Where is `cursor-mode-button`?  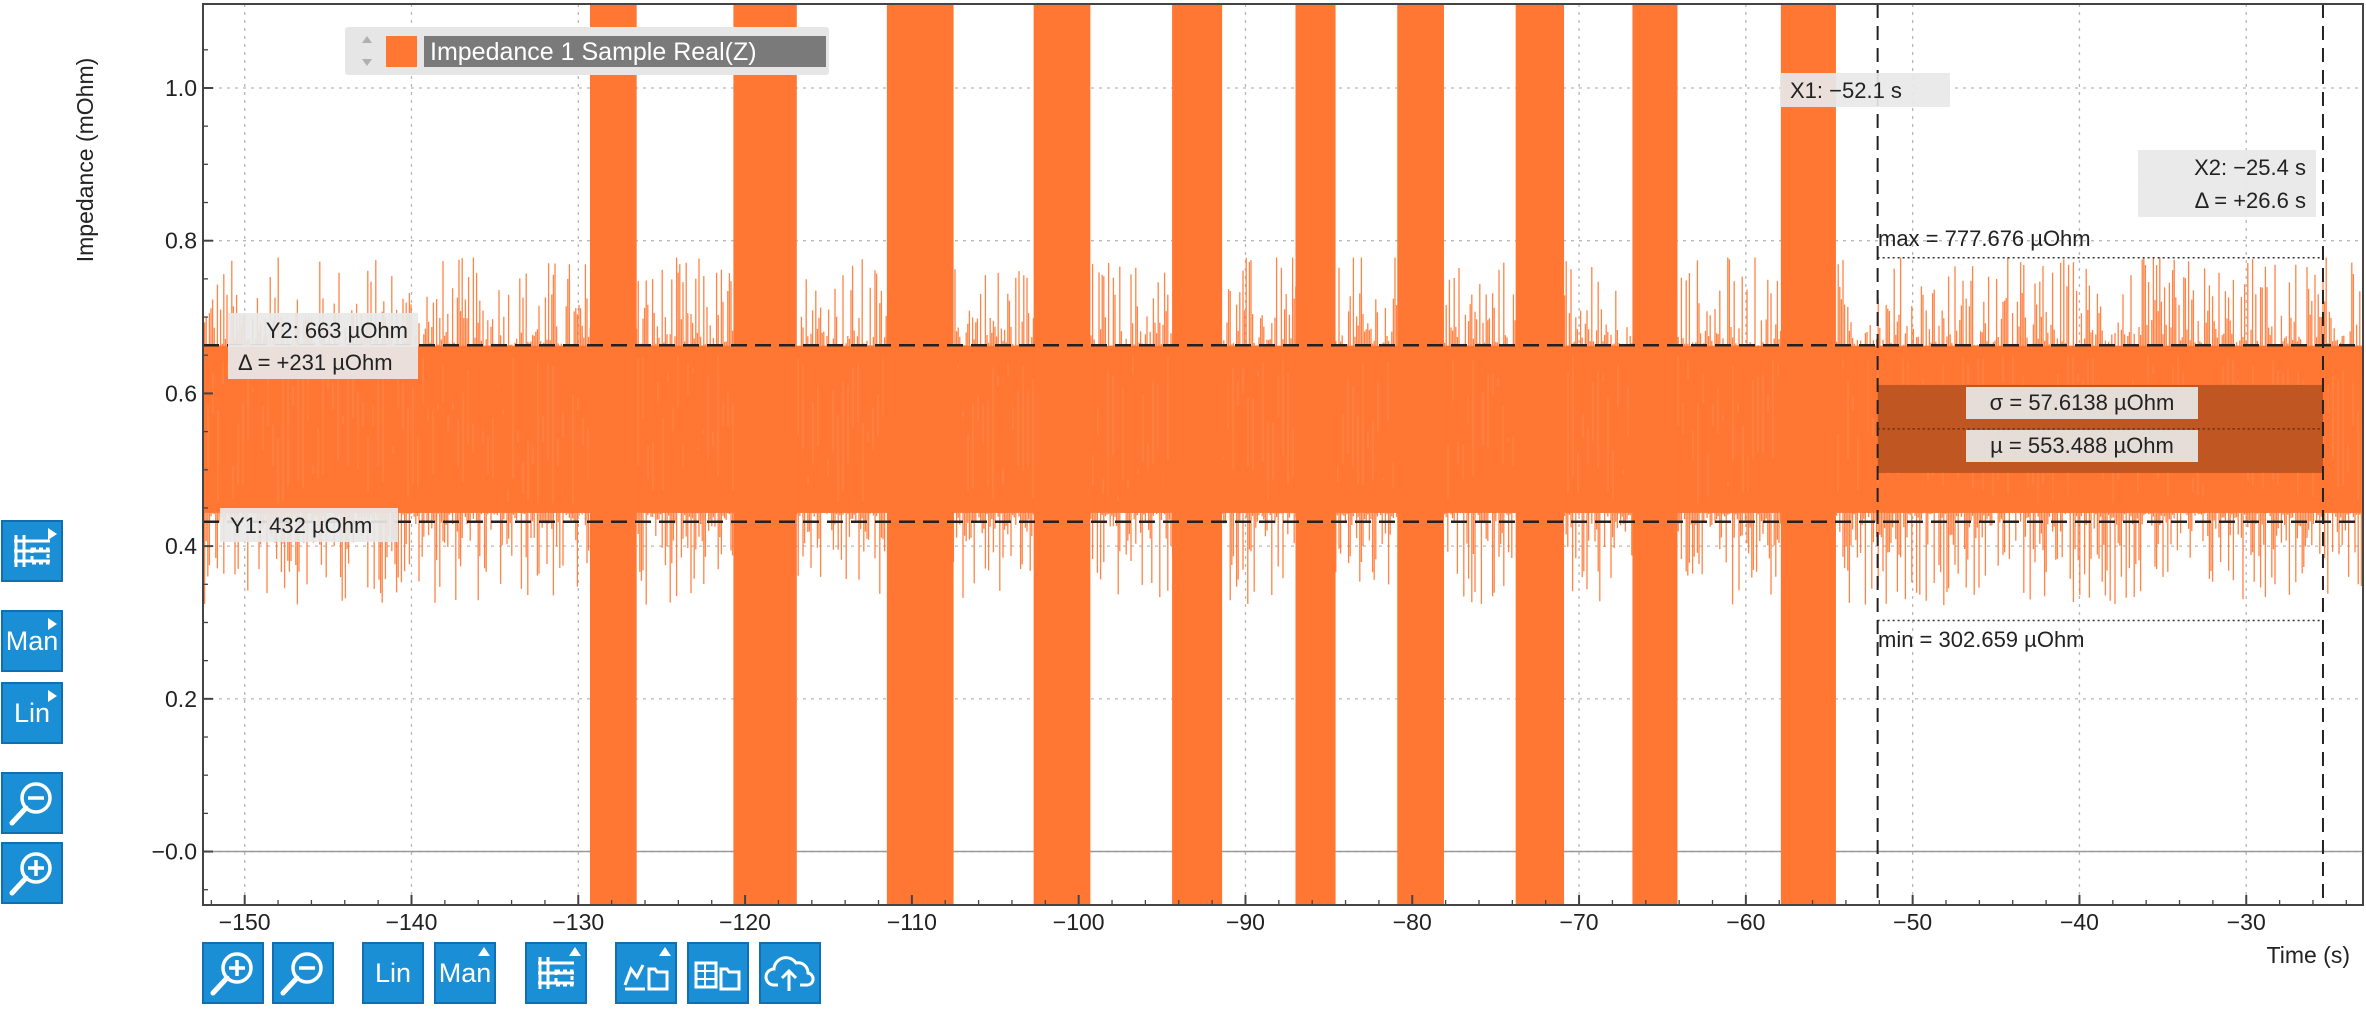 cursor-mode-button is located at coordinates (32, 551).